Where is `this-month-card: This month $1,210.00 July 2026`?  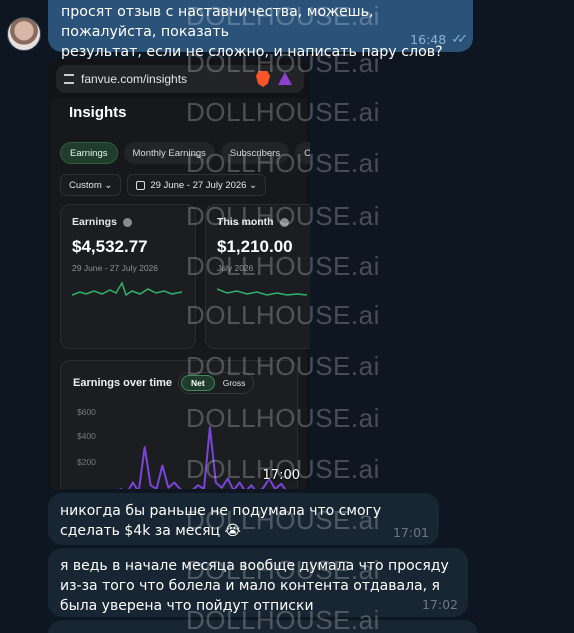
this-month-card: This month $1,210.00 July 2026 is located at coordinates (257, 276).